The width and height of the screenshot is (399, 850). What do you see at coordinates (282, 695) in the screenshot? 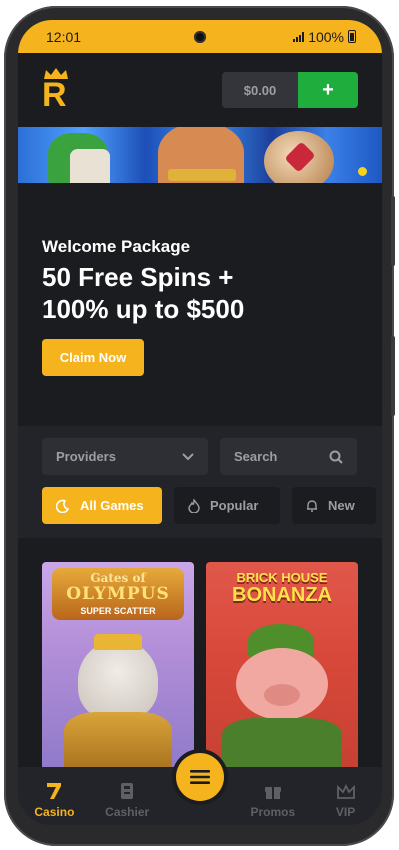
I see `pig-snout` at bounding box center [282, 695].